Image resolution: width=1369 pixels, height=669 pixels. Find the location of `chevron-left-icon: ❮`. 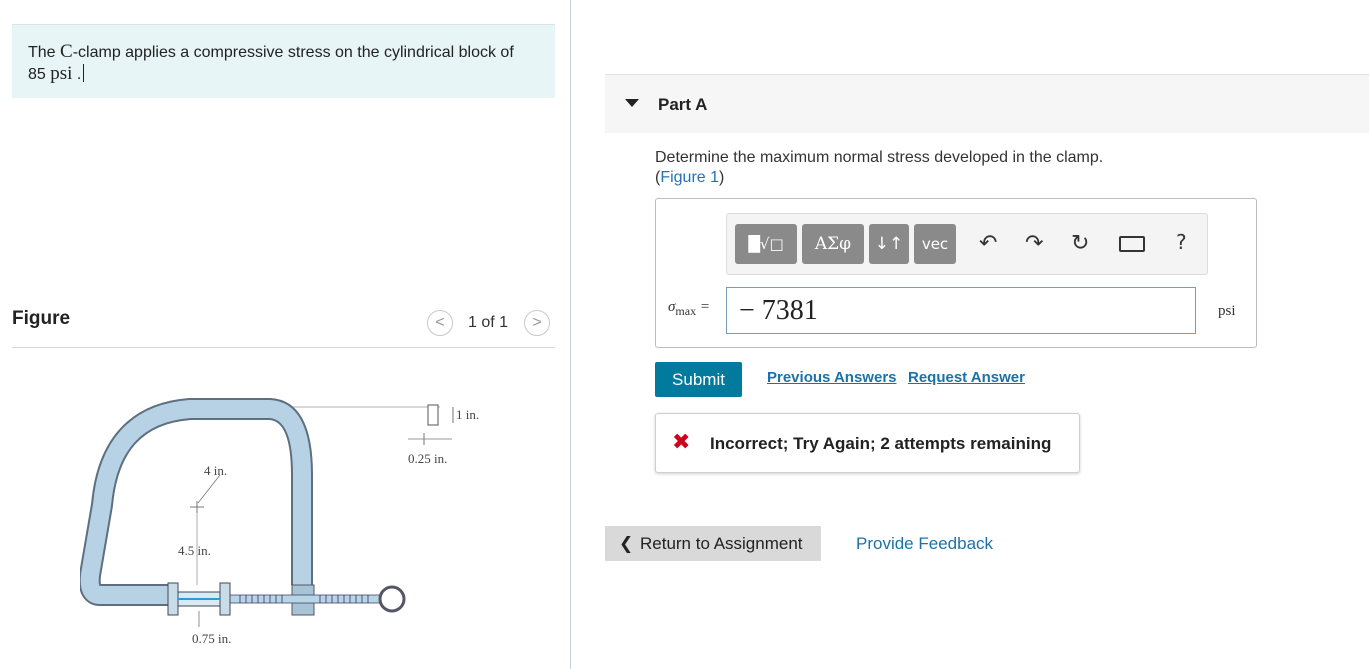

chevron-left-icon: ❮ is located at coordinates (626, 543).